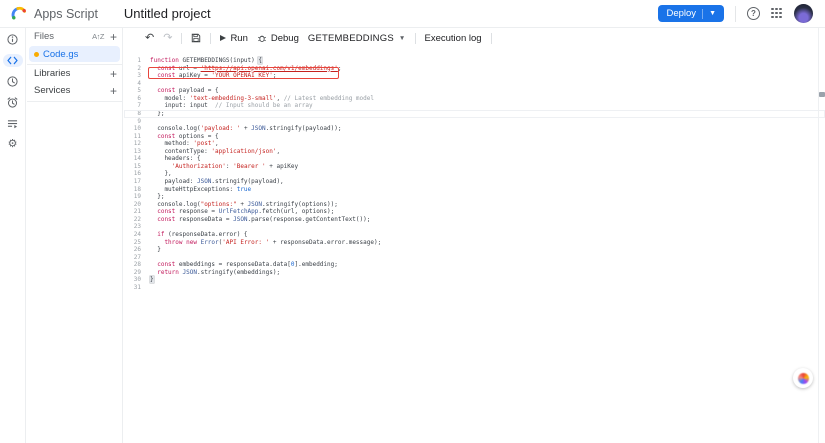  What do you see at coordinates (357, 38) in the screenshot?
I see `function-selector-dropdown: GETEMBEDDINGS ▼` at bounding box center [357, 38].